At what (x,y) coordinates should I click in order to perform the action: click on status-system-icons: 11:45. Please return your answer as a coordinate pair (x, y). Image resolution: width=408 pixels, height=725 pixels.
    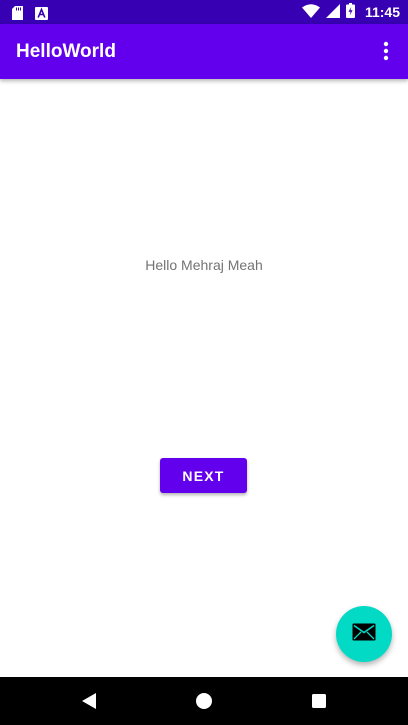
    Looking at the image, I should click on (350, 12).